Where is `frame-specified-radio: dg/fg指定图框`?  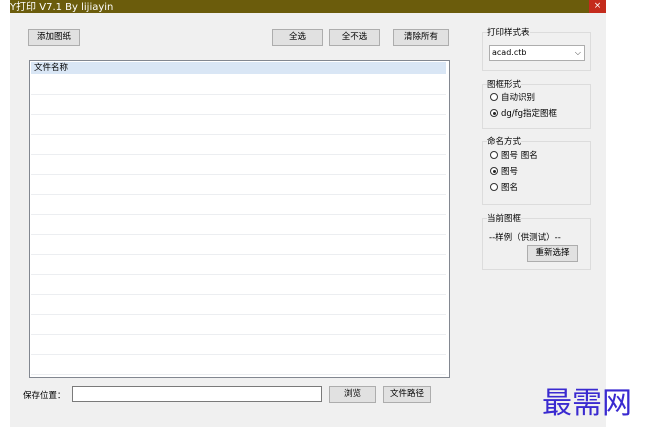 frame-specified-radio: dg/fg指定图框 is located at coordinates (523, 113).